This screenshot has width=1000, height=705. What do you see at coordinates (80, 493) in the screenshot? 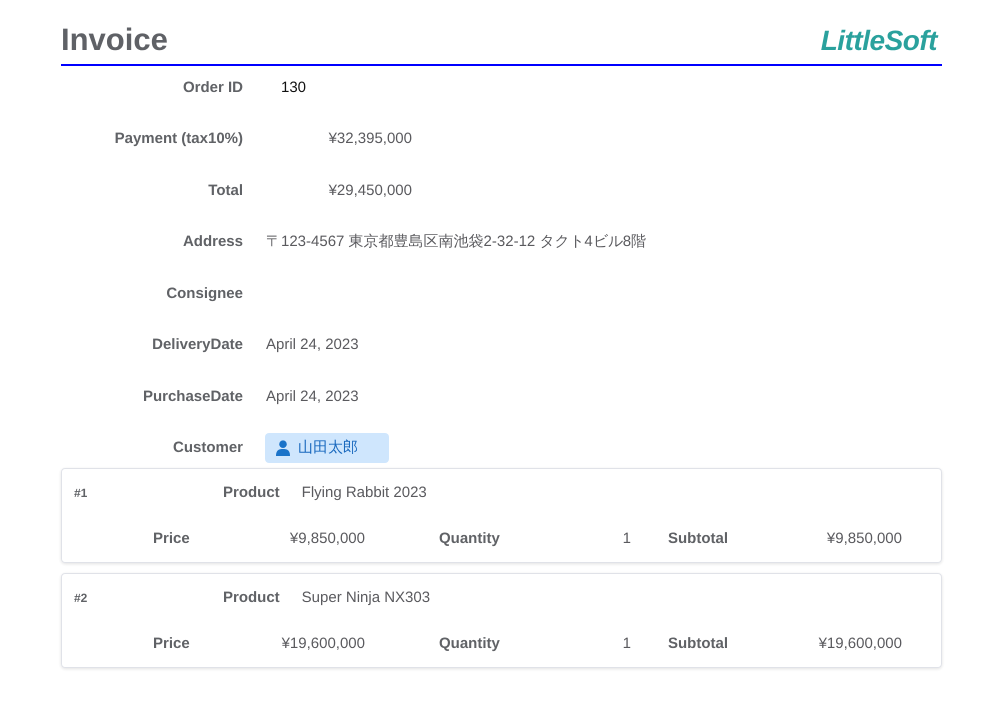
I see `item-number: #1` at bounding box center [80, 493].